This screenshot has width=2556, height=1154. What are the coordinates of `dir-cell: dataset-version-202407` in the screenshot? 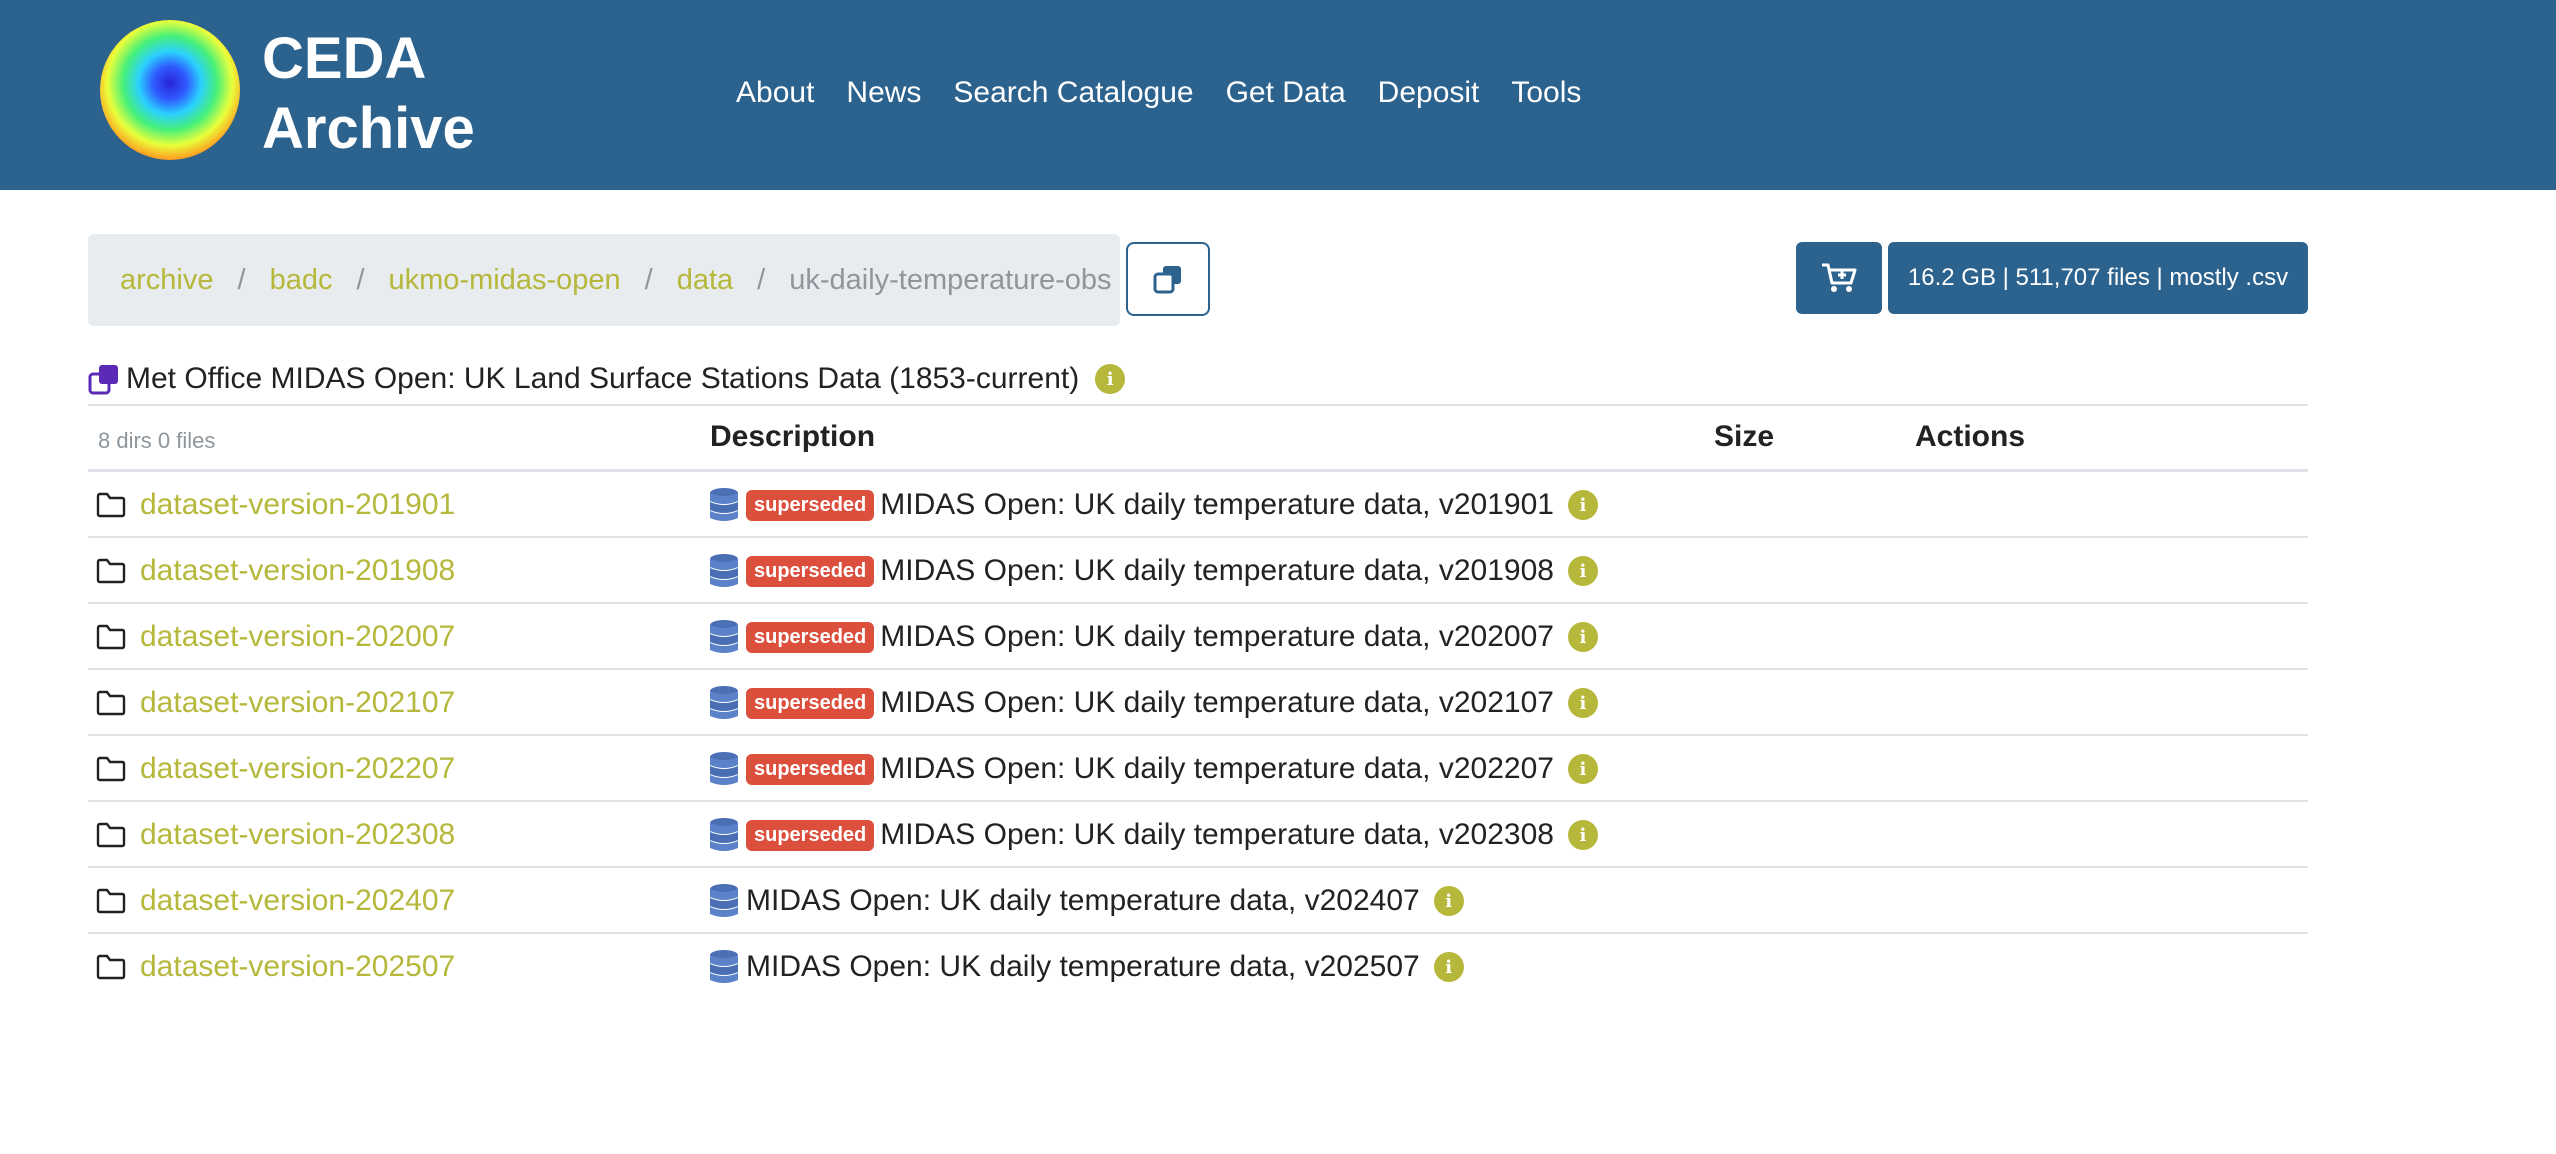 It's located at (275, 901).